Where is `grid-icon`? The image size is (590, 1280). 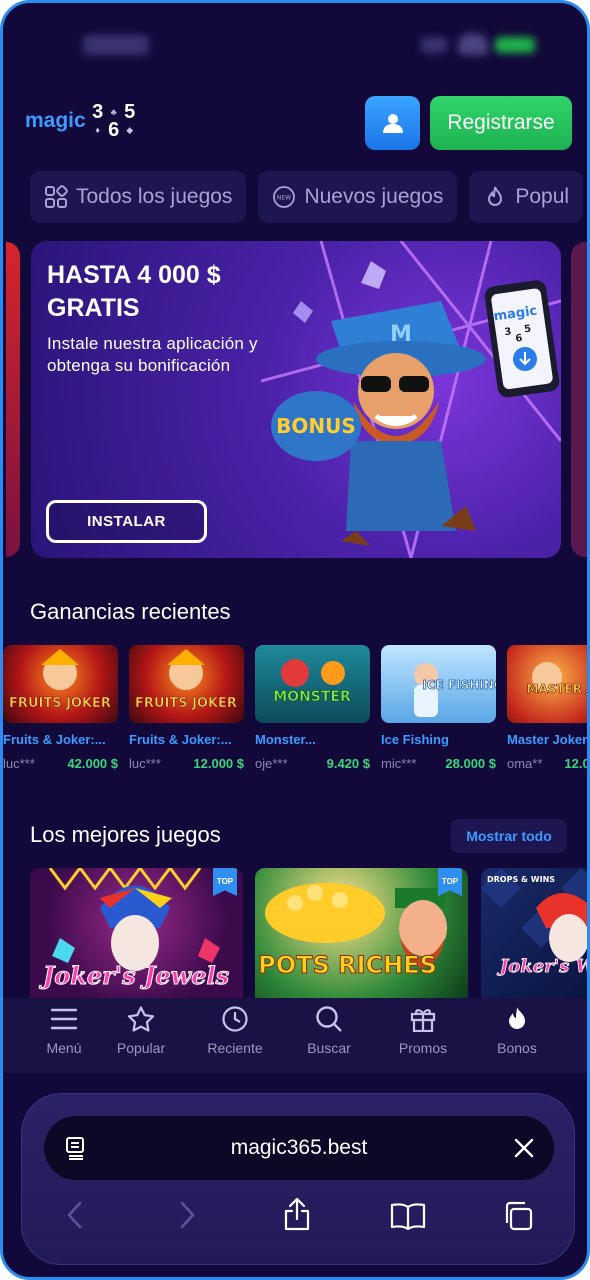
grid-icon is located at coordinates (56, 196).